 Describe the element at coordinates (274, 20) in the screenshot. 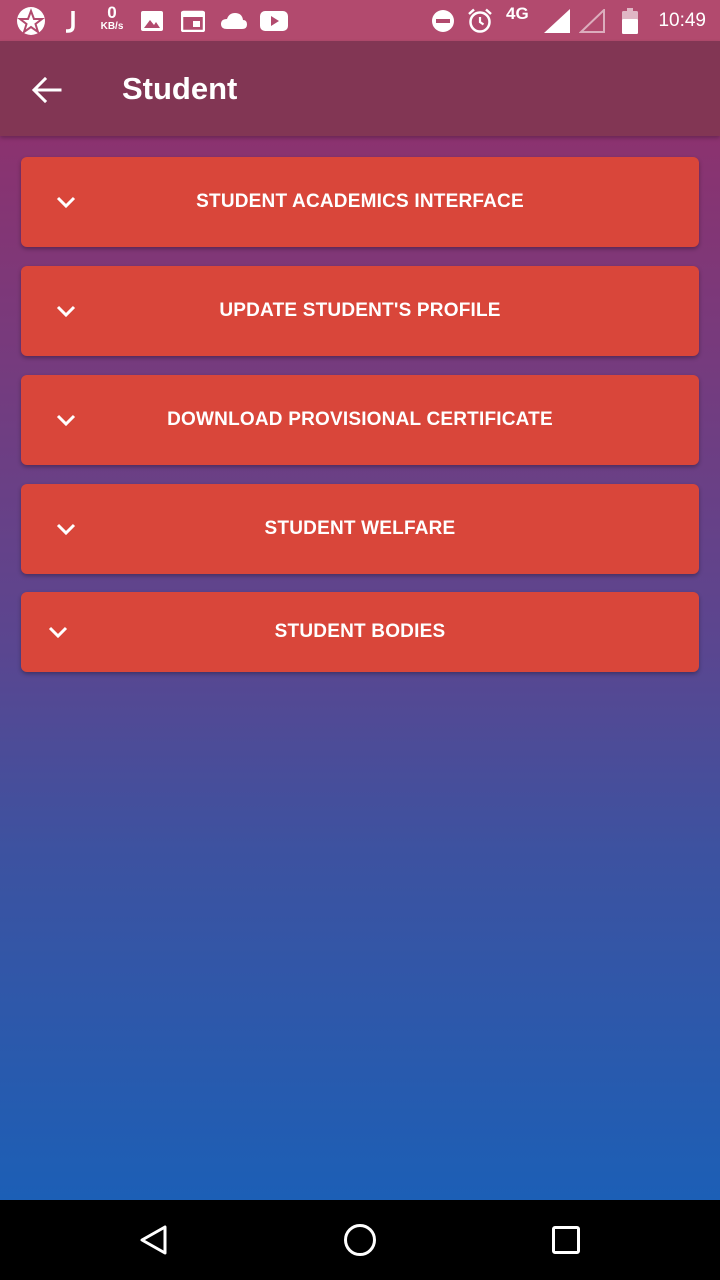

I see `youtube-icon` at that location.